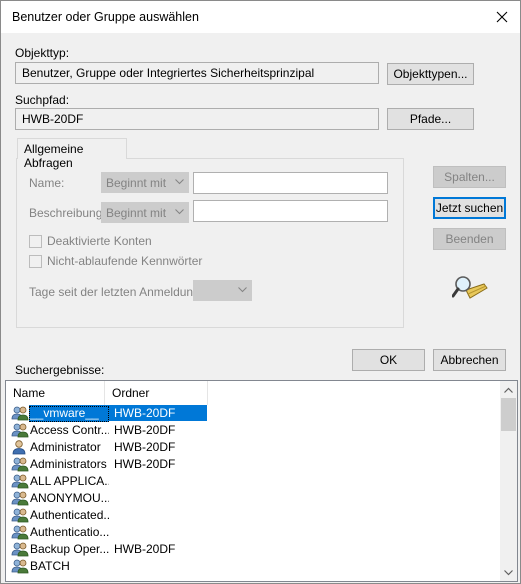 This screenshot has height=584, width=521. Describe the element at coordinates (99, 241) in the screenshot. I see `disabled-accounts-label: Deaktivierte Konten` at that location.